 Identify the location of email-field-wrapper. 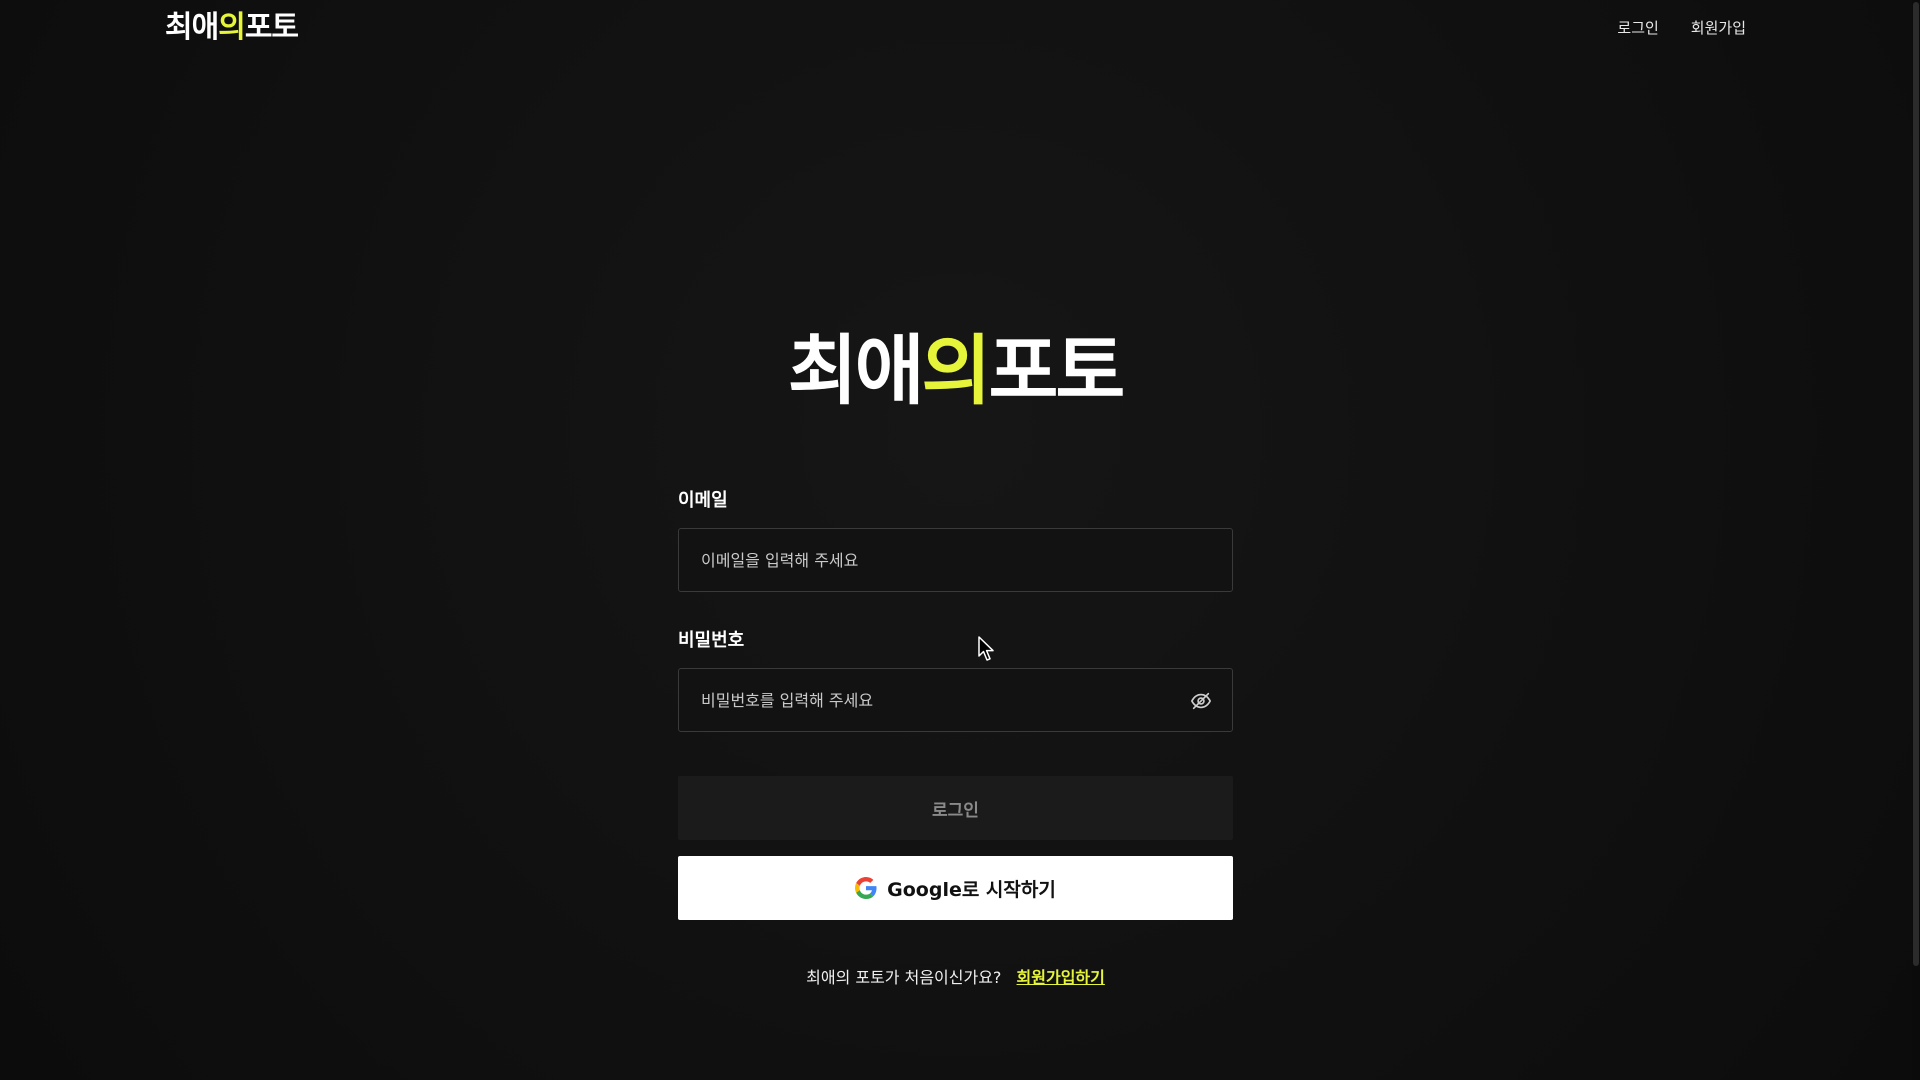
(955, 560).